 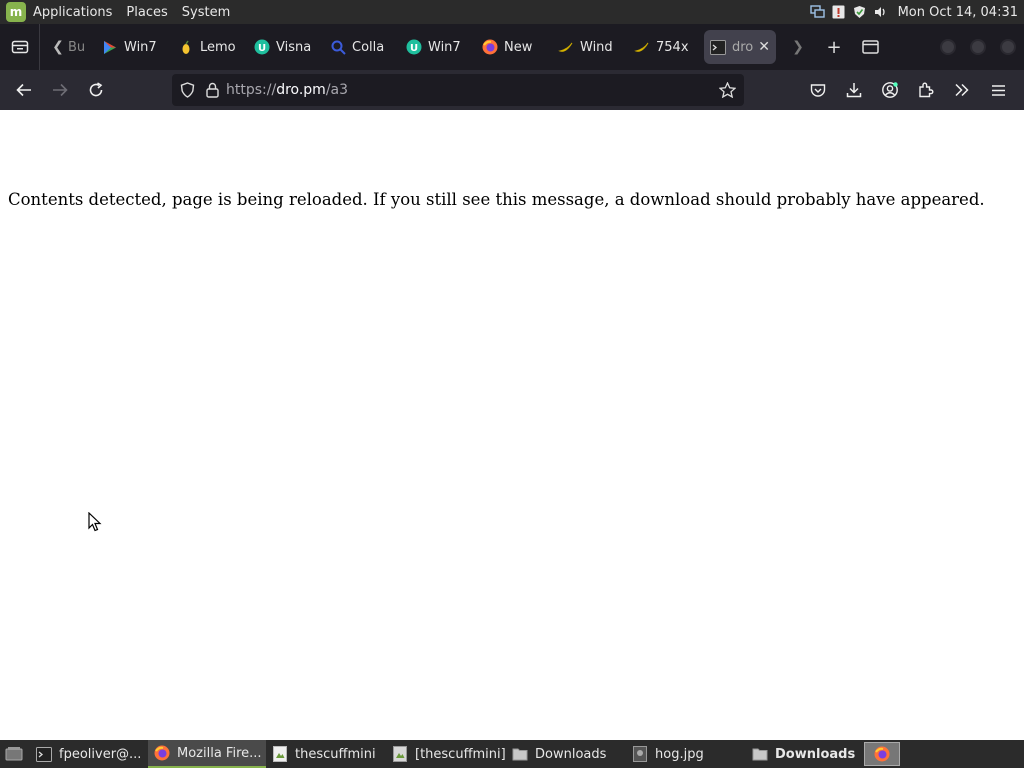 I want to click on tab: New, so click(x=514, y=47).